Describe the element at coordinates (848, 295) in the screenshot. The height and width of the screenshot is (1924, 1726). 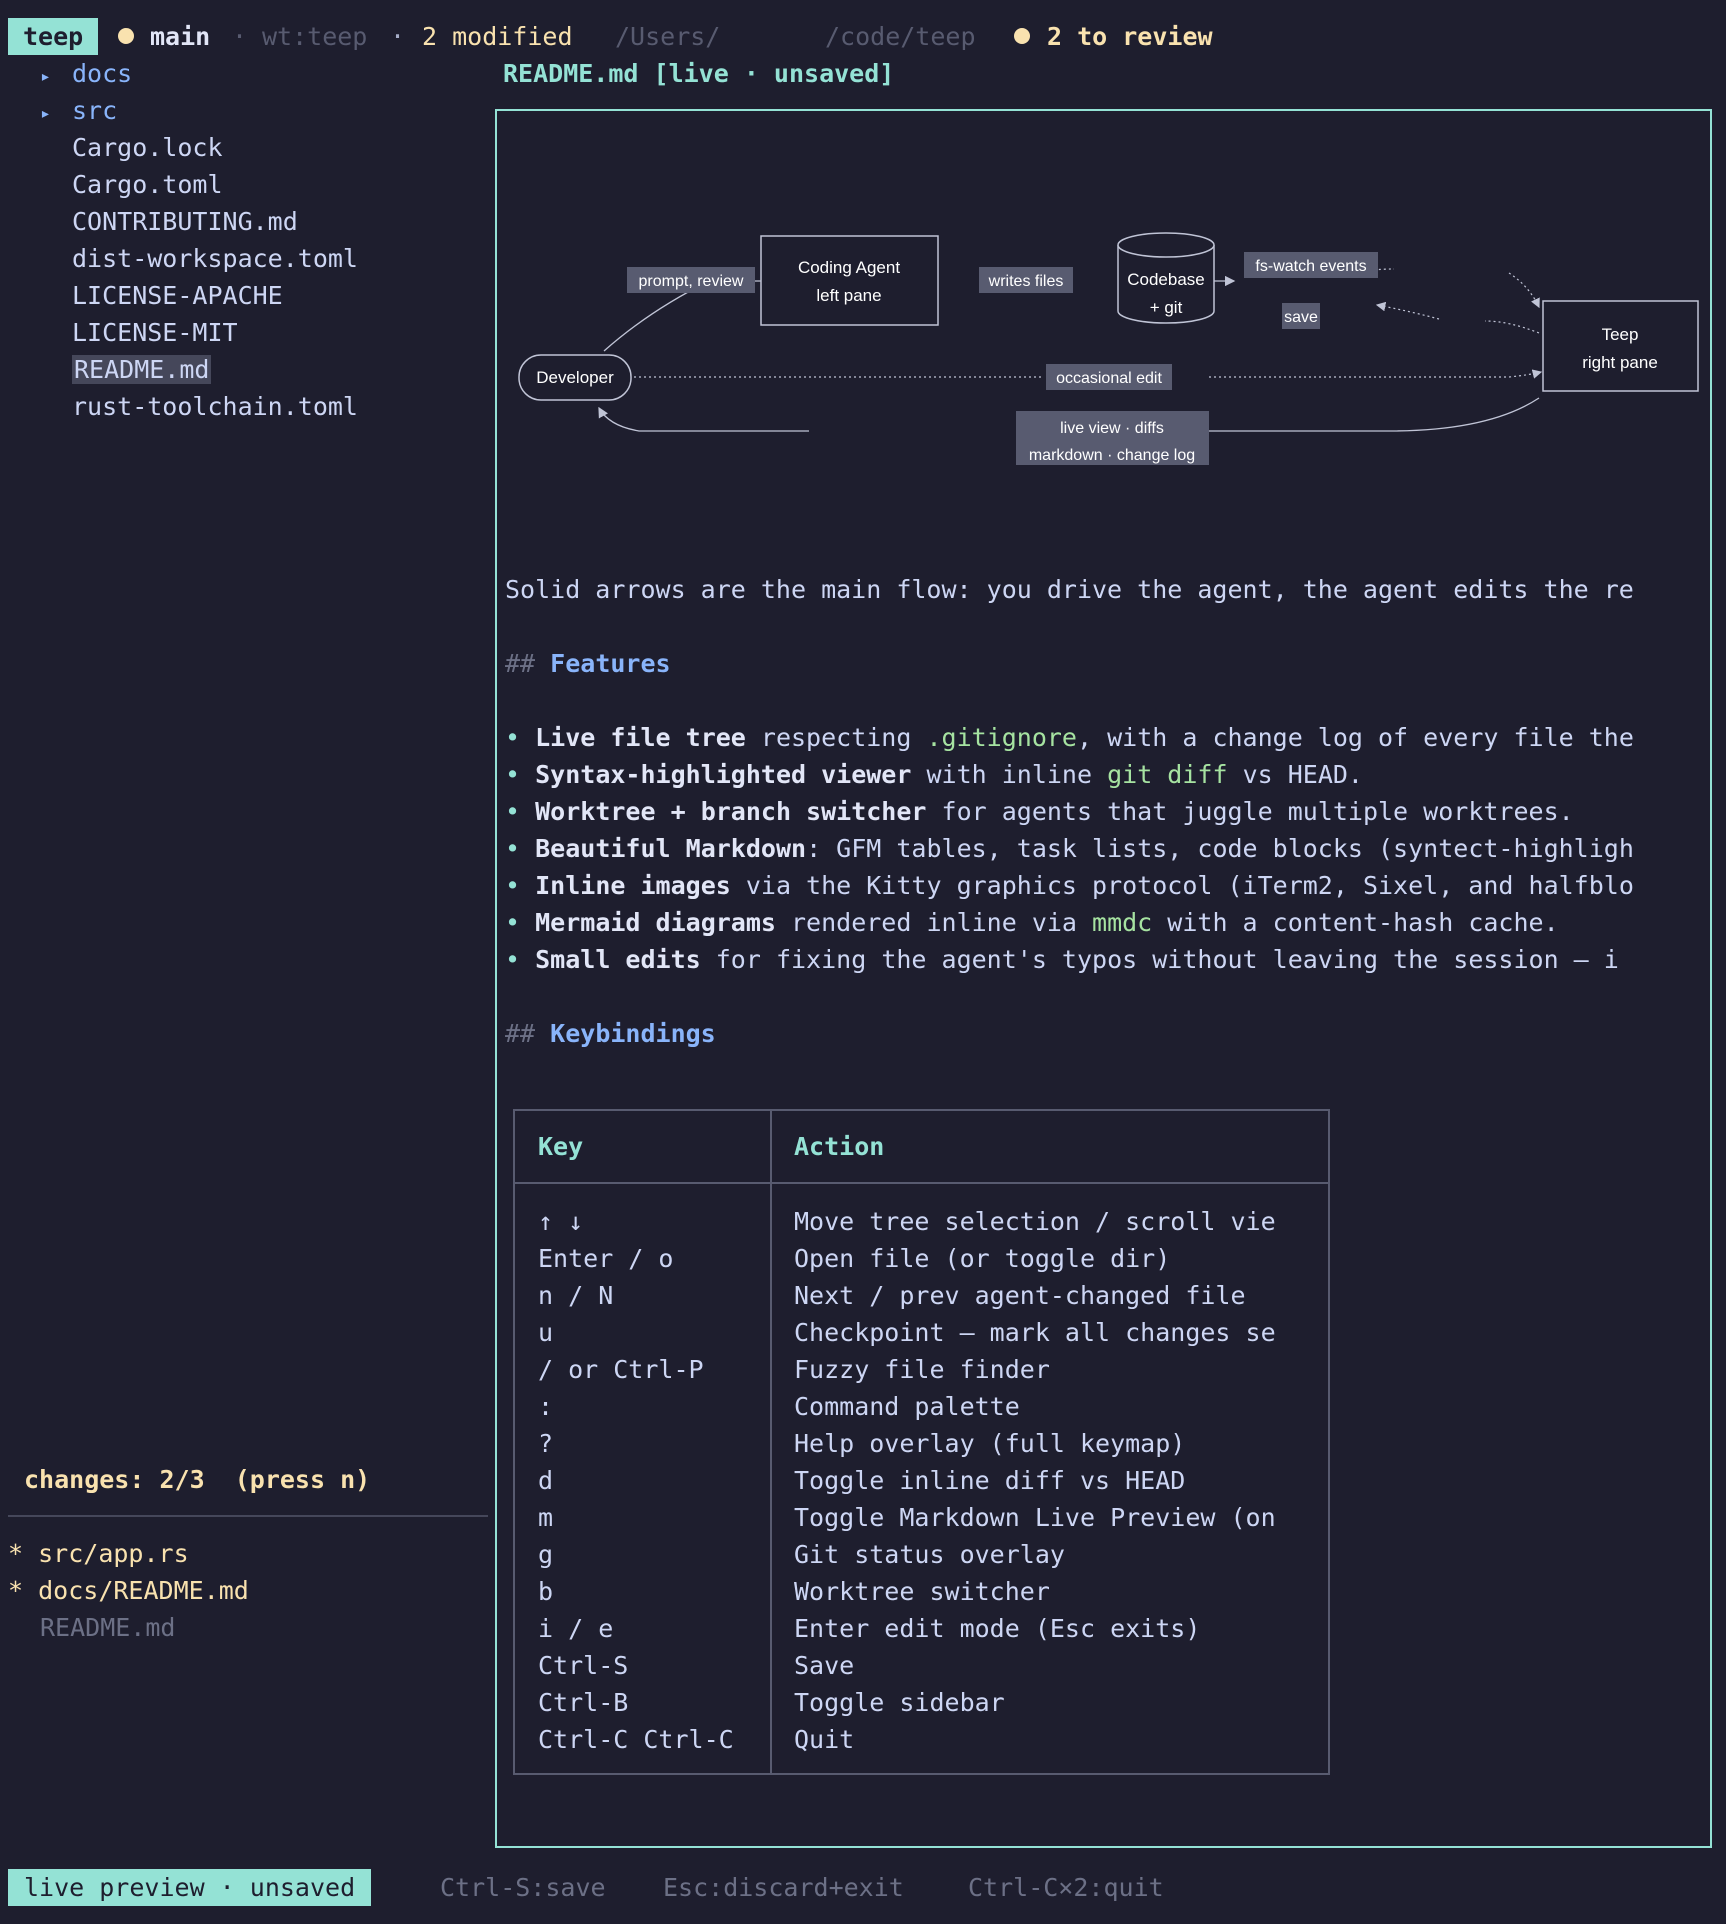
I see `agent-sub: left pane` at that location.